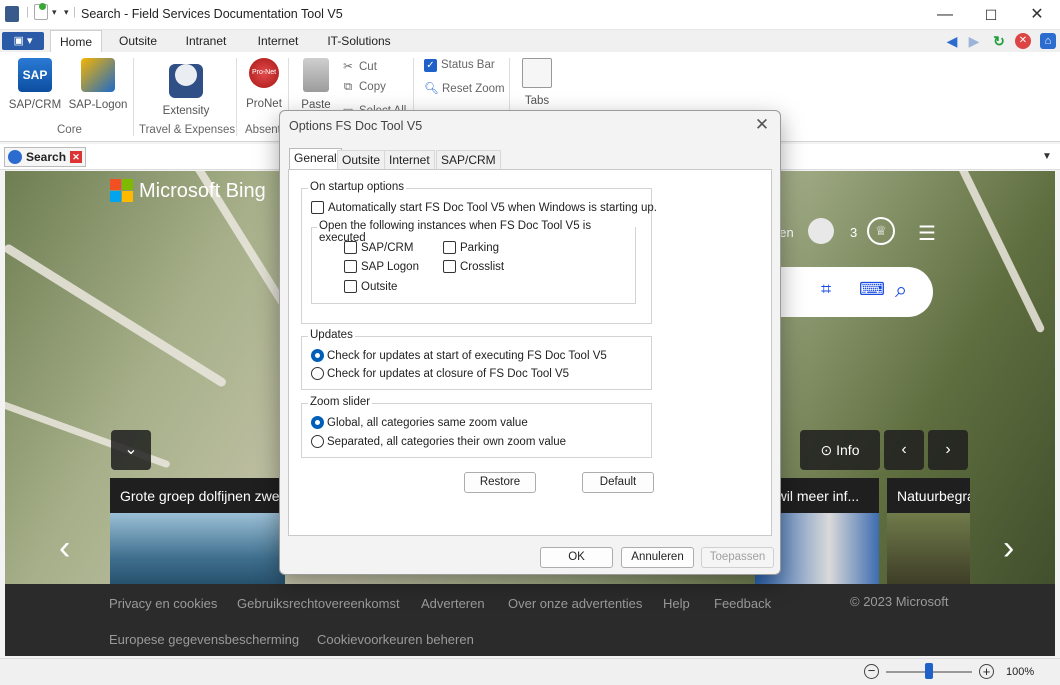 The height and width of the screenshot is (685, 1060). I want to click on default-button: Default, so click(618, 482).